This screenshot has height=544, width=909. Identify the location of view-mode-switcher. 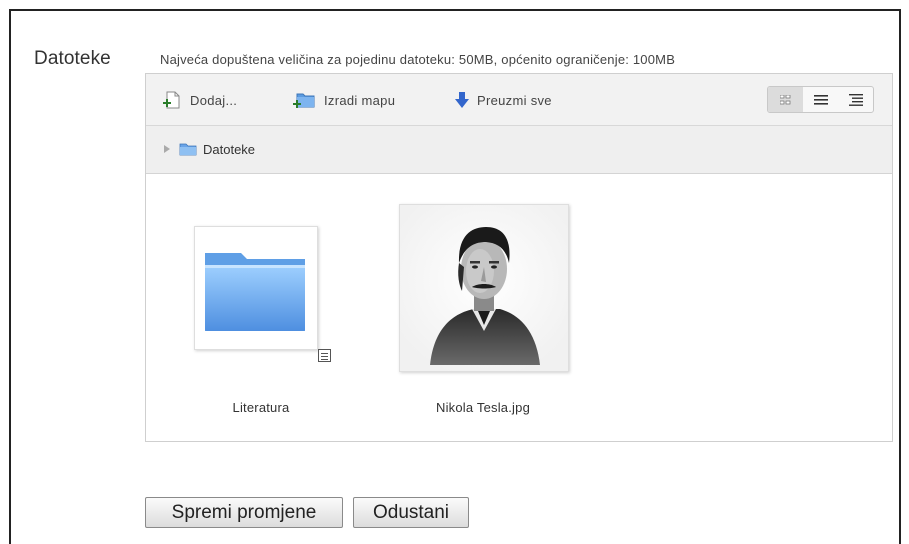
(820, 99).